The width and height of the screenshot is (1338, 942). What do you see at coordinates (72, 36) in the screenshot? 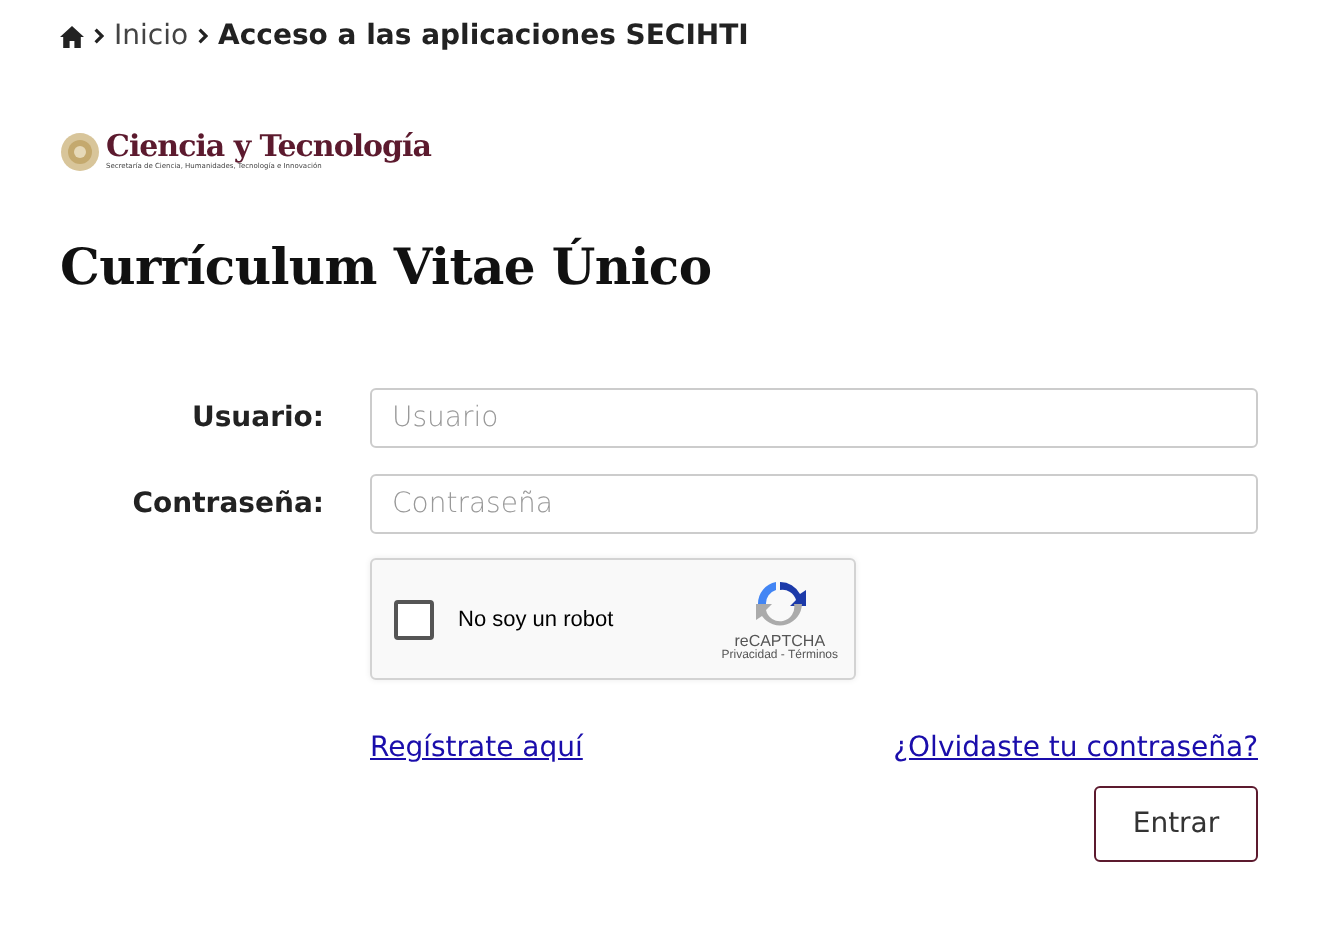
I see `home-icon` at bounding box center [72, 36].